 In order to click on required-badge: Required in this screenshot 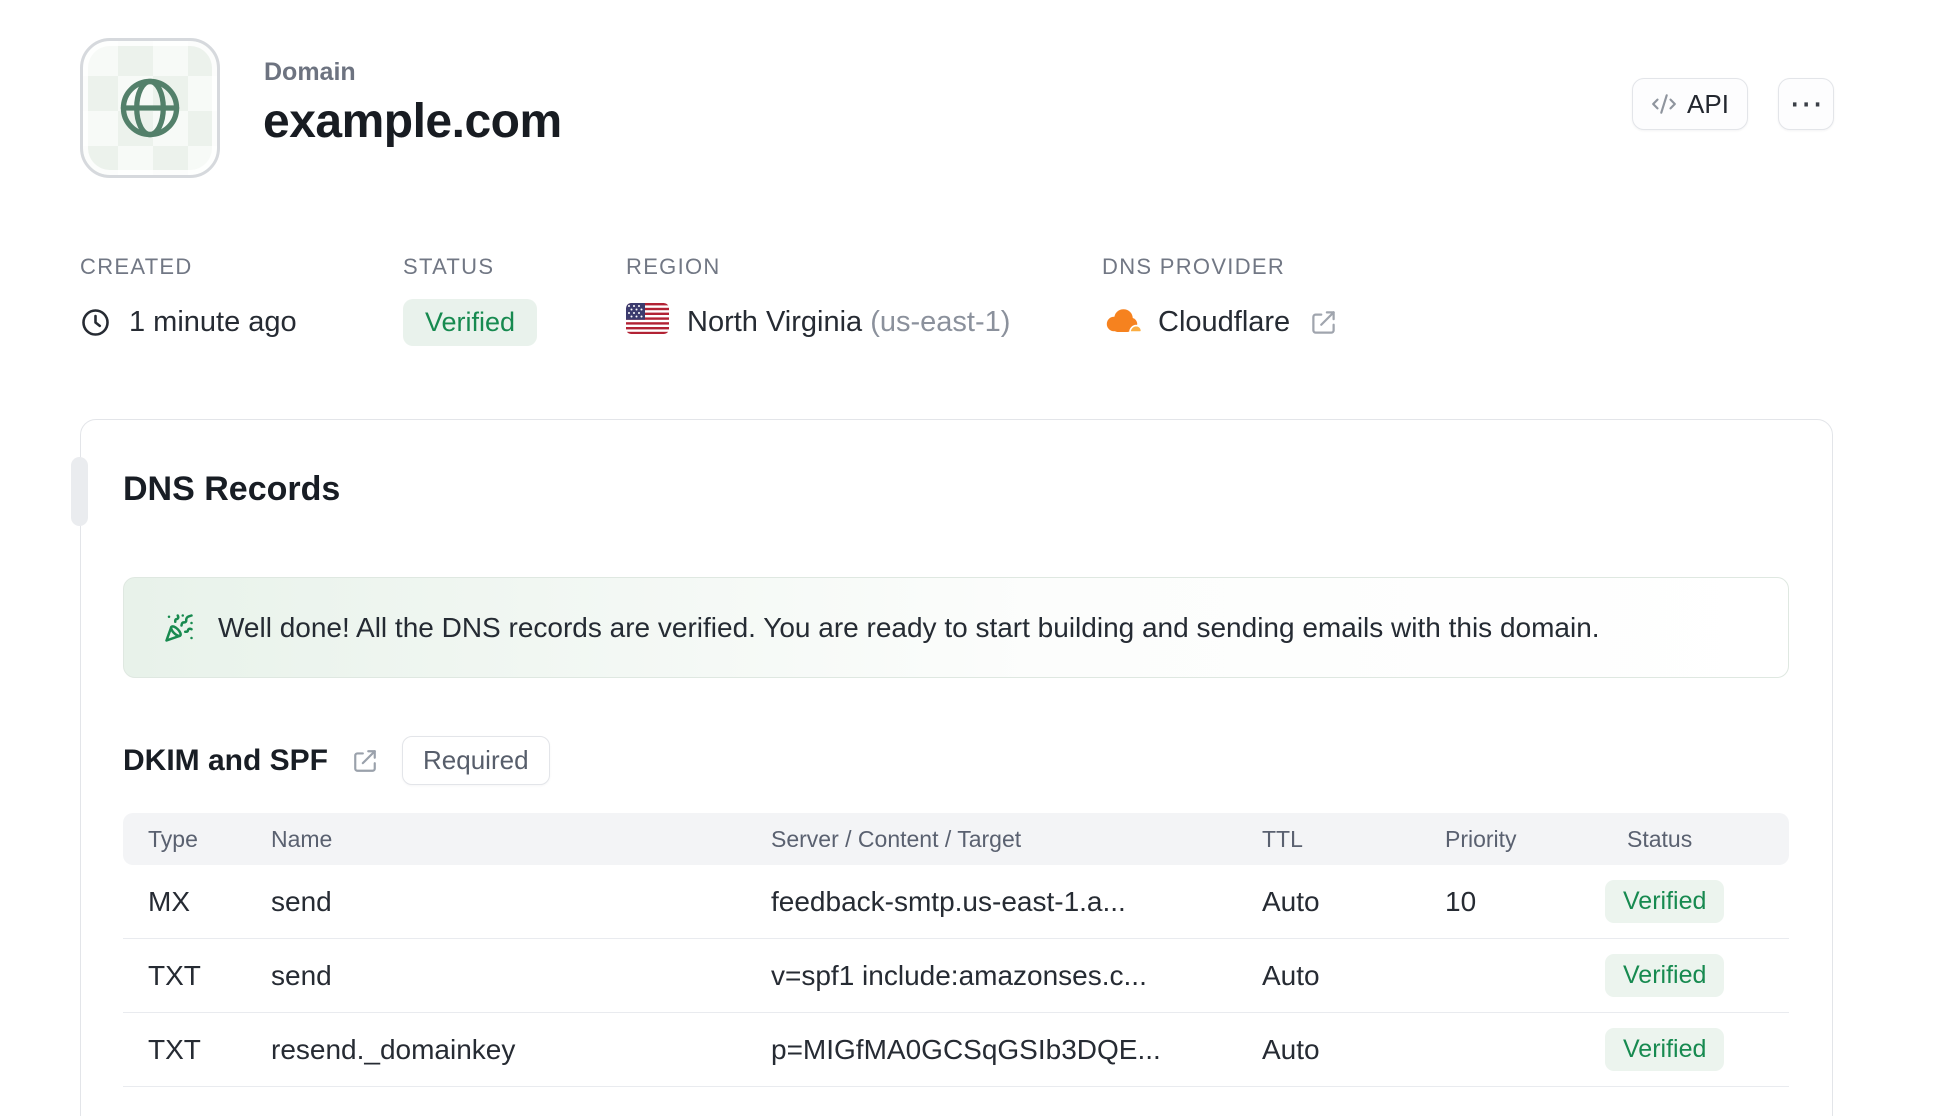, I will do `click(476, 760)`.